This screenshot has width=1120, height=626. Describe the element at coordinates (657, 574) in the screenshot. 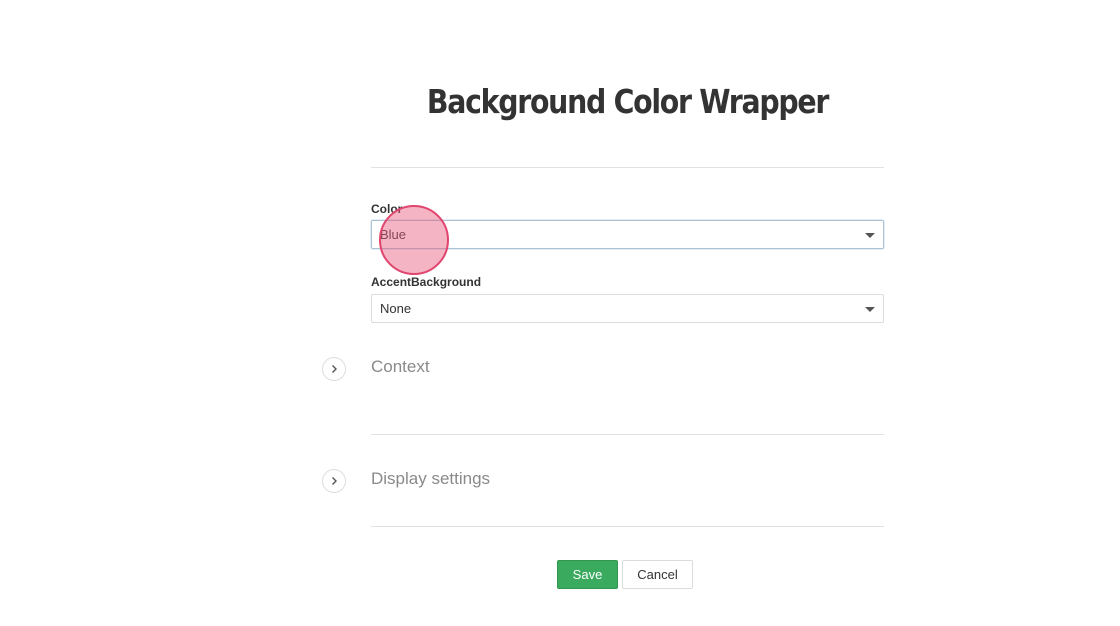

I see `cancel-button: Cancel` at that location.